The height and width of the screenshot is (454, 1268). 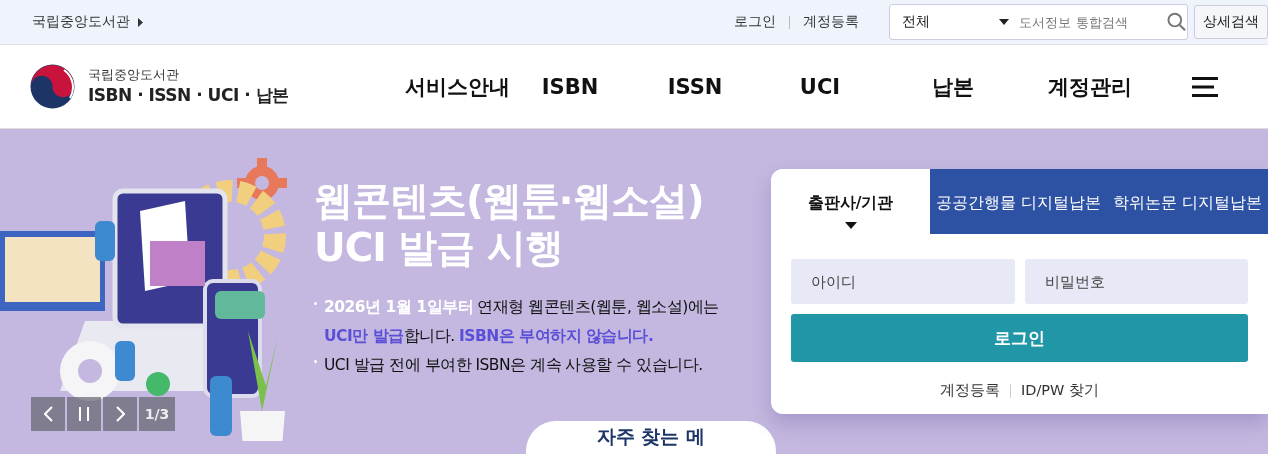 I want to click on emblem-icon, so click(x=52, y=86).